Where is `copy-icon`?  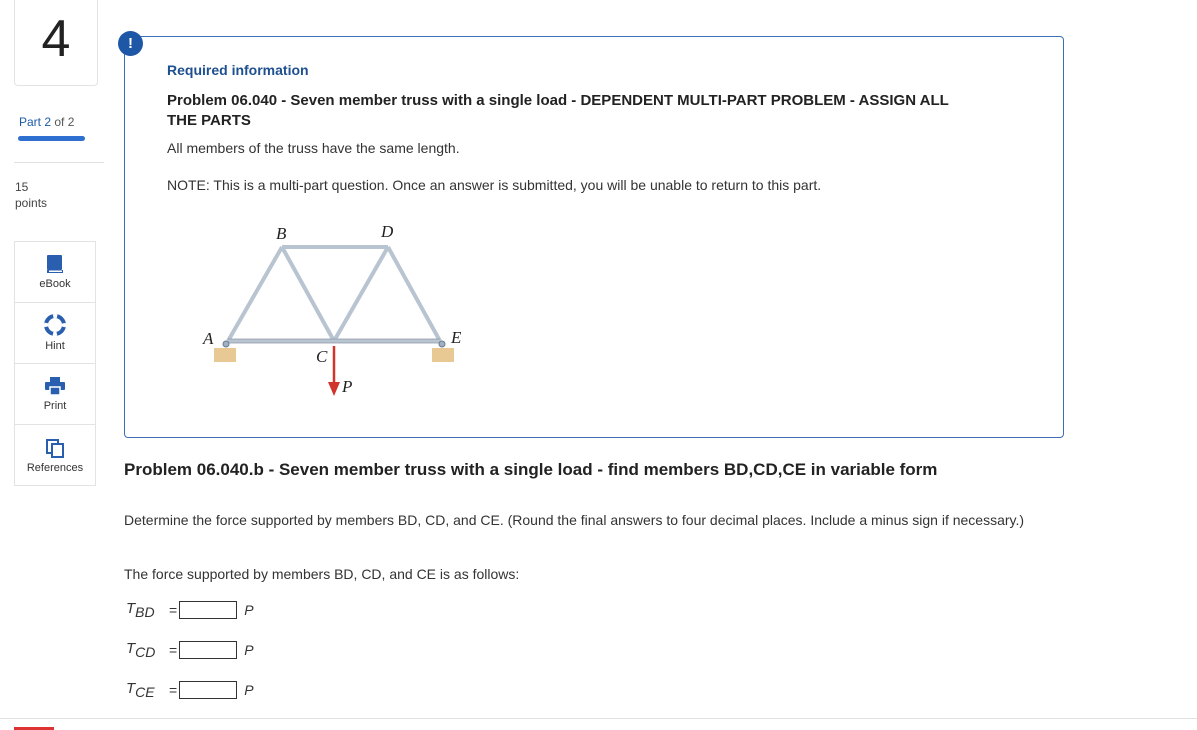 copy-icon is located at coordinates (55, 448).